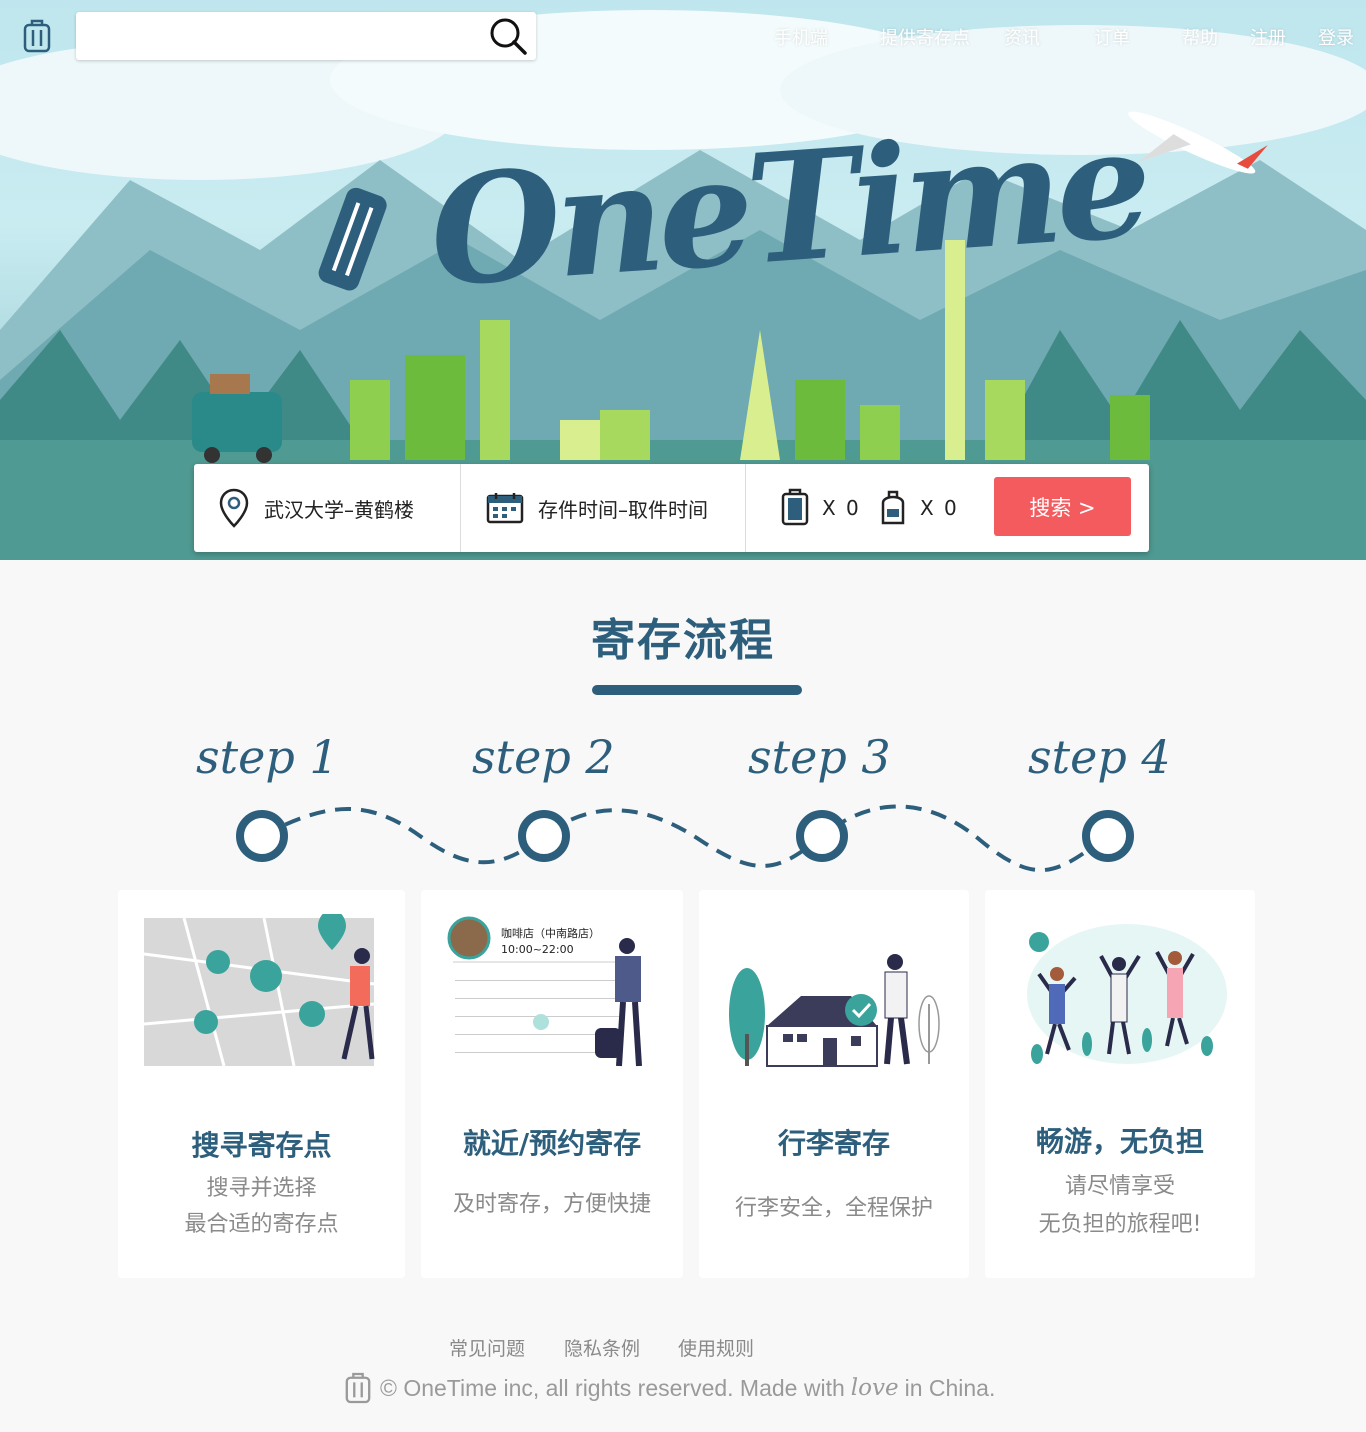 The width and height of the screenshot is (1366, 1432). Describe the element at coordinates (602, 1347) in the screenshot. I see `footer-link-privacy: 隐私条例` at that location.